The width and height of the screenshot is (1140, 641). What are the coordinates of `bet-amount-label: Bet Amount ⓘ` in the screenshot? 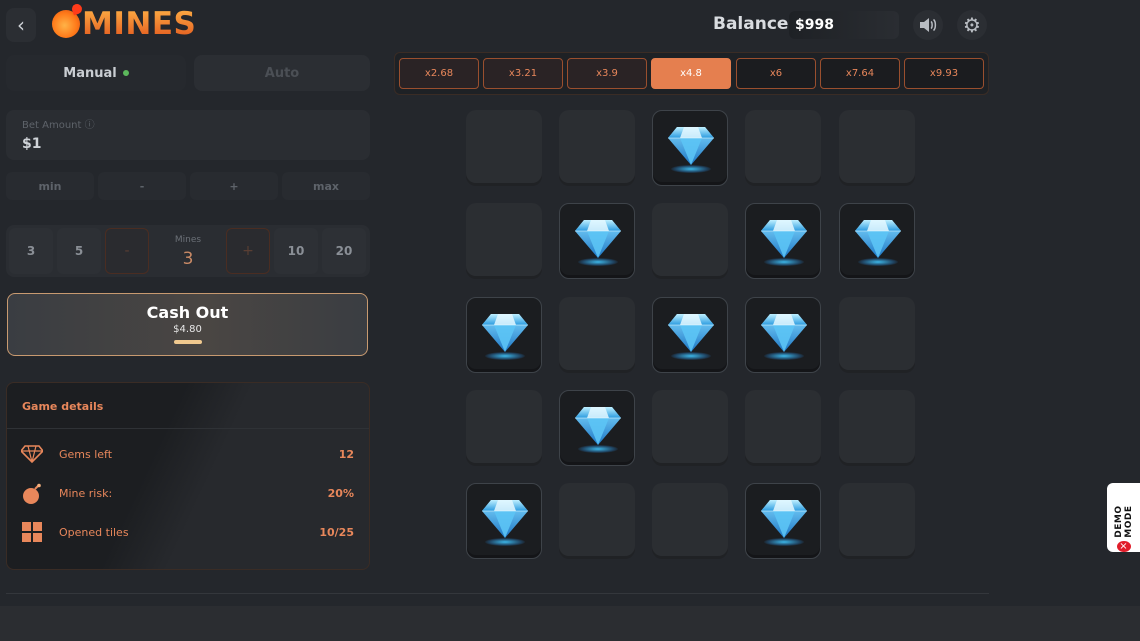 It's located at (58, 125).